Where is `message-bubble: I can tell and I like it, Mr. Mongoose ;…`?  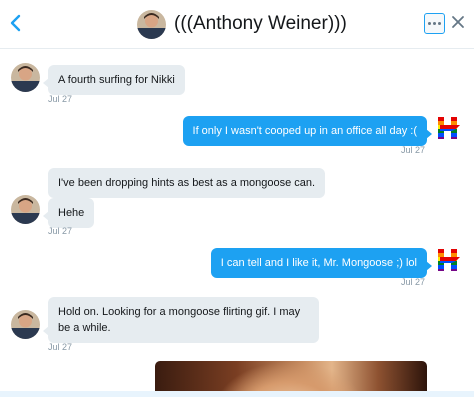 message-bubble: I can tell and I like it, Mr. Mongoose ;… is located at coordinates (321, 263).